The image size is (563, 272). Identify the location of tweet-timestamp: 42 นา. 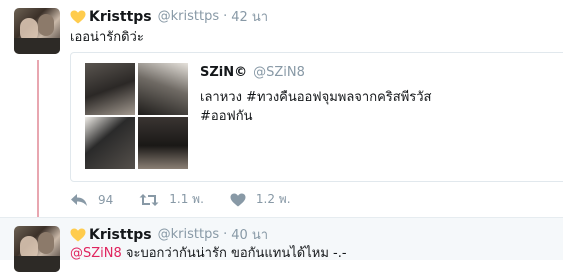
(249, 16).